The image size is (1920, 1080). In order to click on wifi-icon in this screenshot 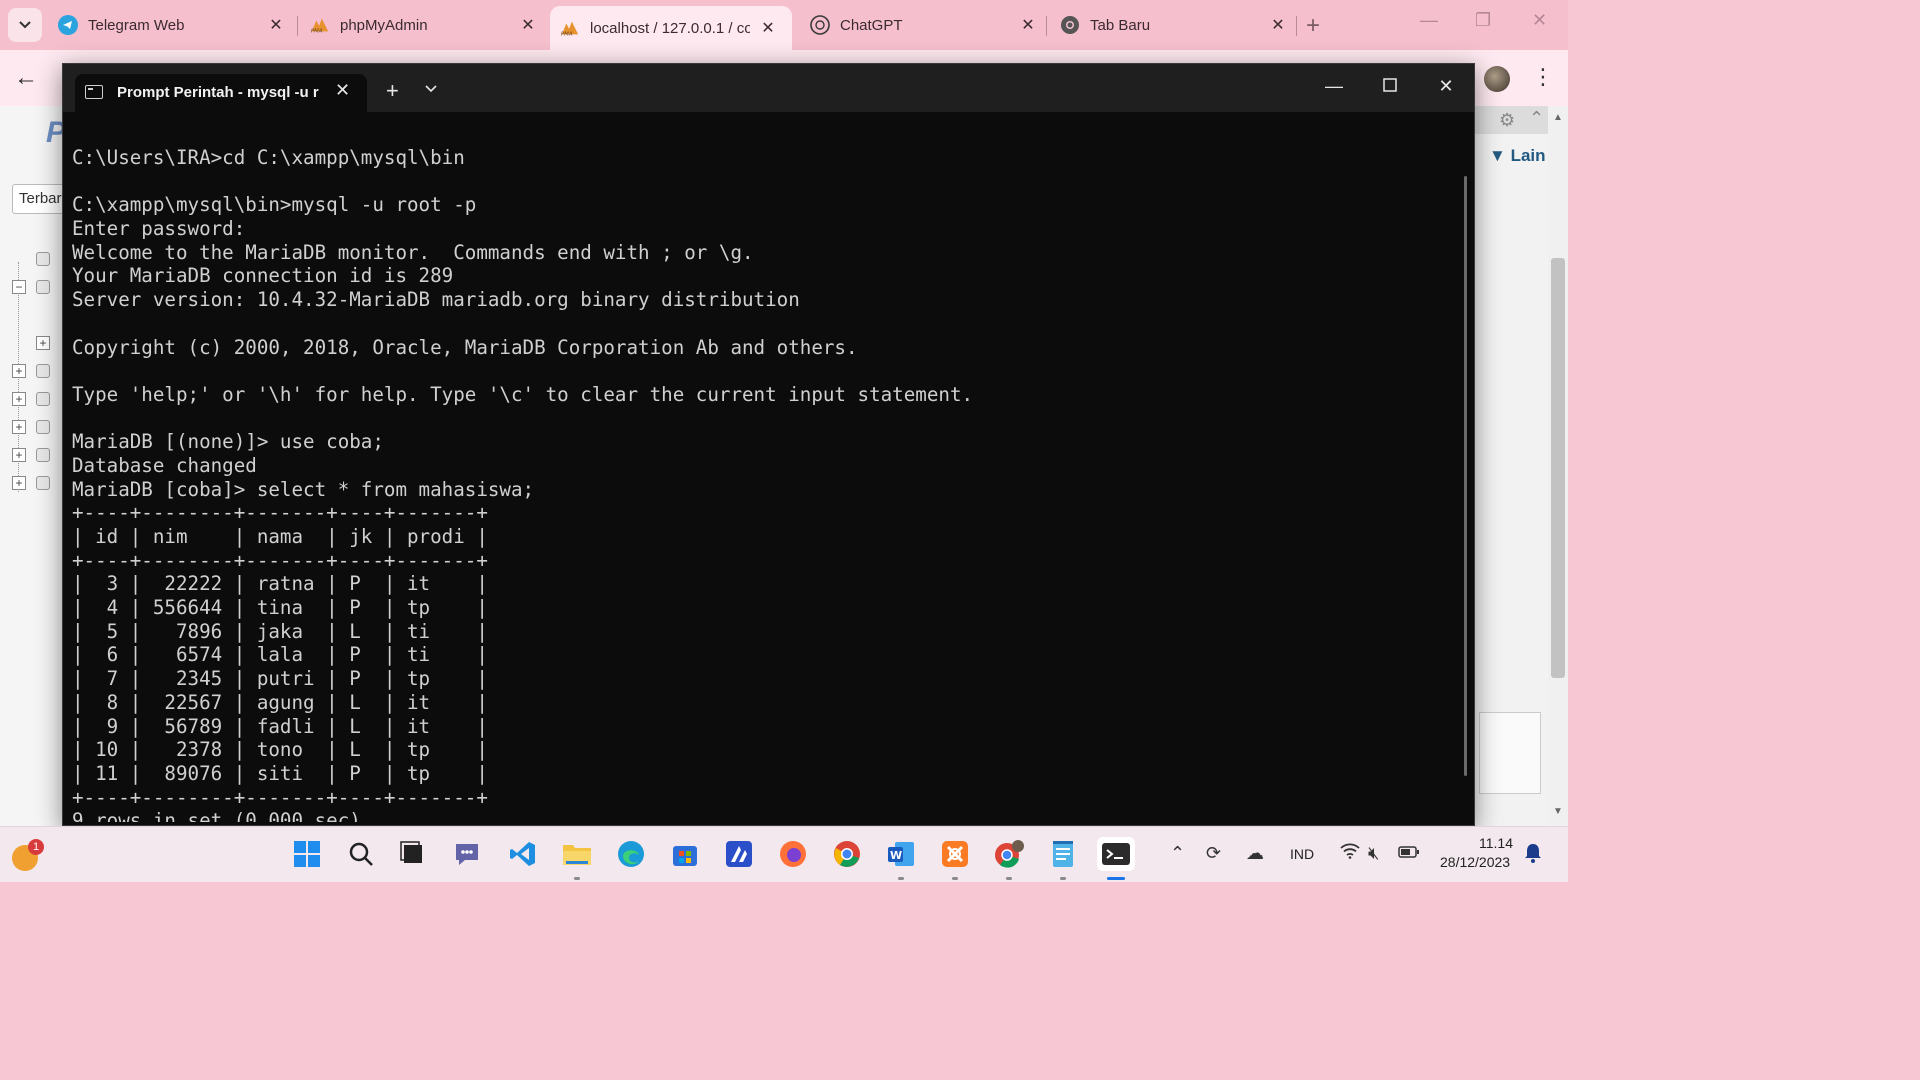, I will do `click(1350, 853)`.